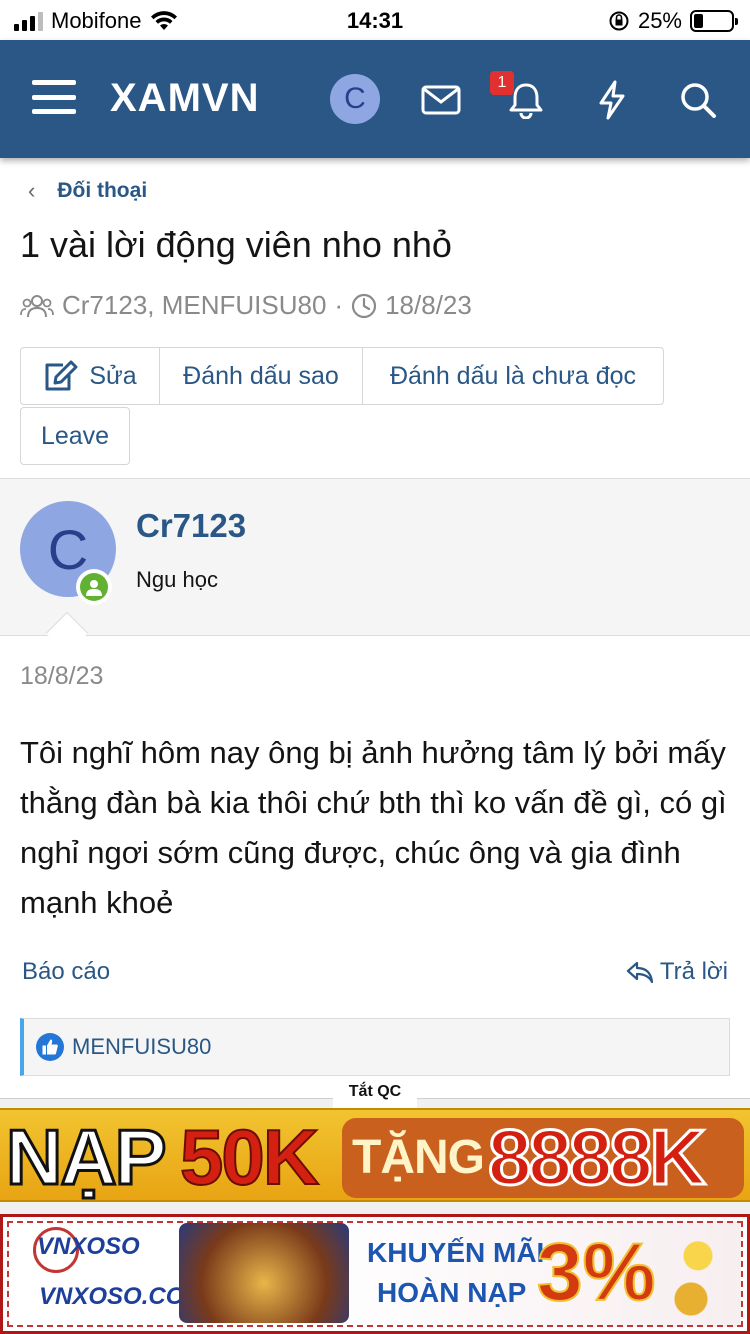 This screenshot has height=1334, width=750. What do you see at coordinates (102, 191) in the screenshot?
I see `breadcrumb-conversations: Đối thoại` at bounding box center [102, 191].